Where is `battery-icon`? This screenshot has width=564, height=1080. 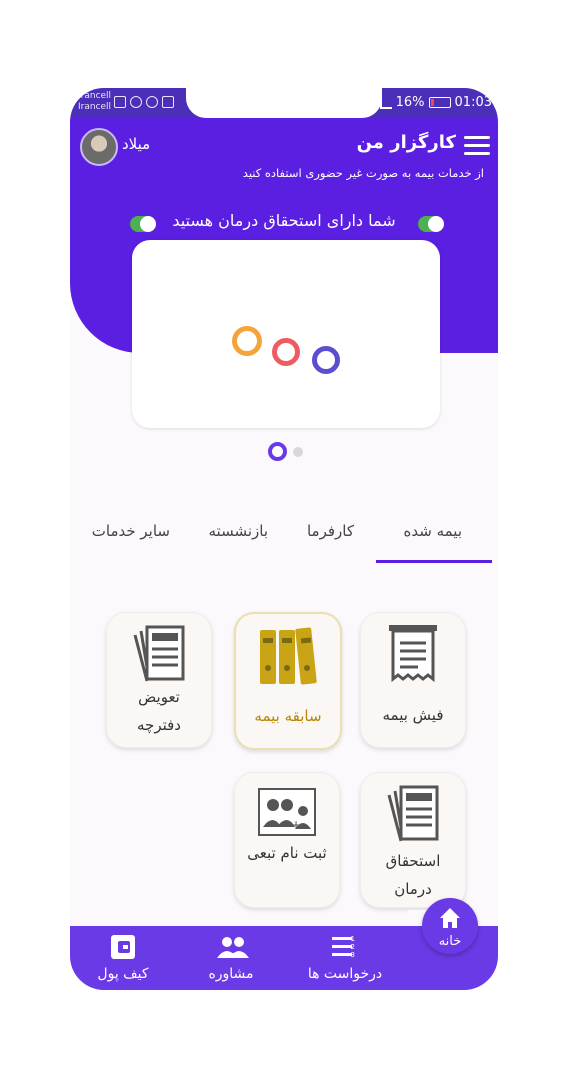 battery-icon is located at coordinates (439, 102).